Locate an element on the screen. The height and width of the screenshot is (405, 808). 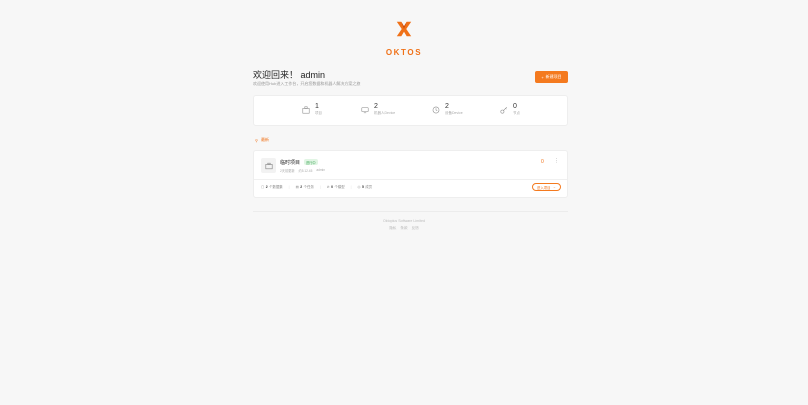
building-icon is located at coordinates (306, 109).